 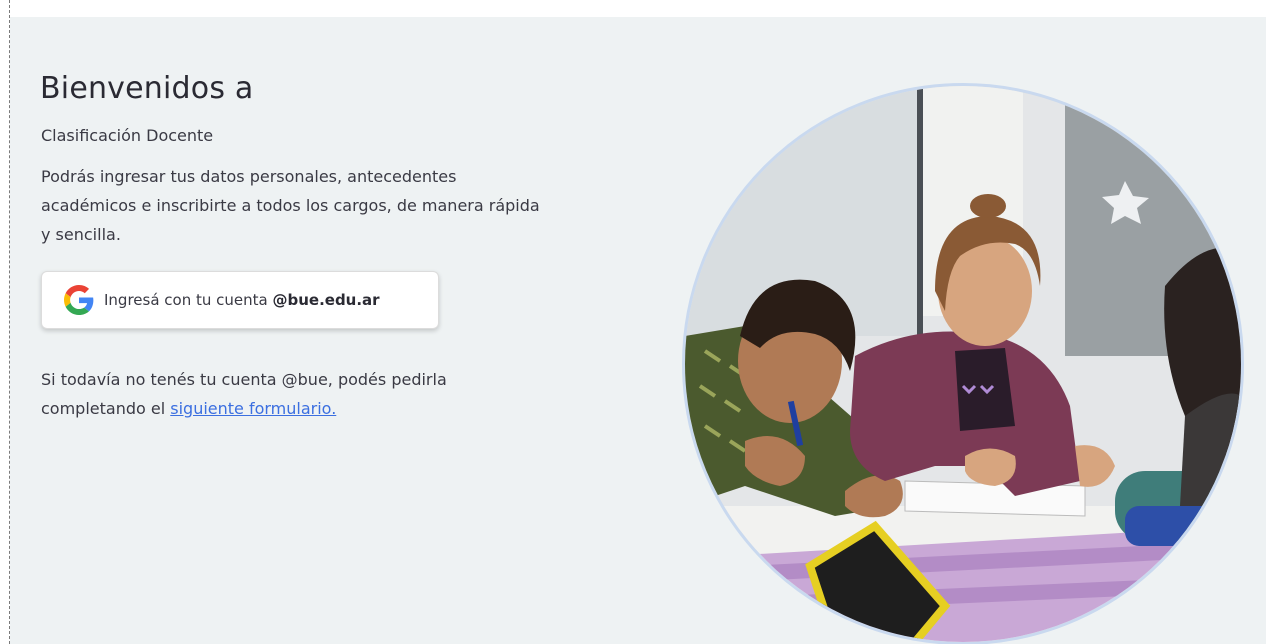 I want to click on page-subtitle: Clasificación Docente, so click(x=127, y=135).